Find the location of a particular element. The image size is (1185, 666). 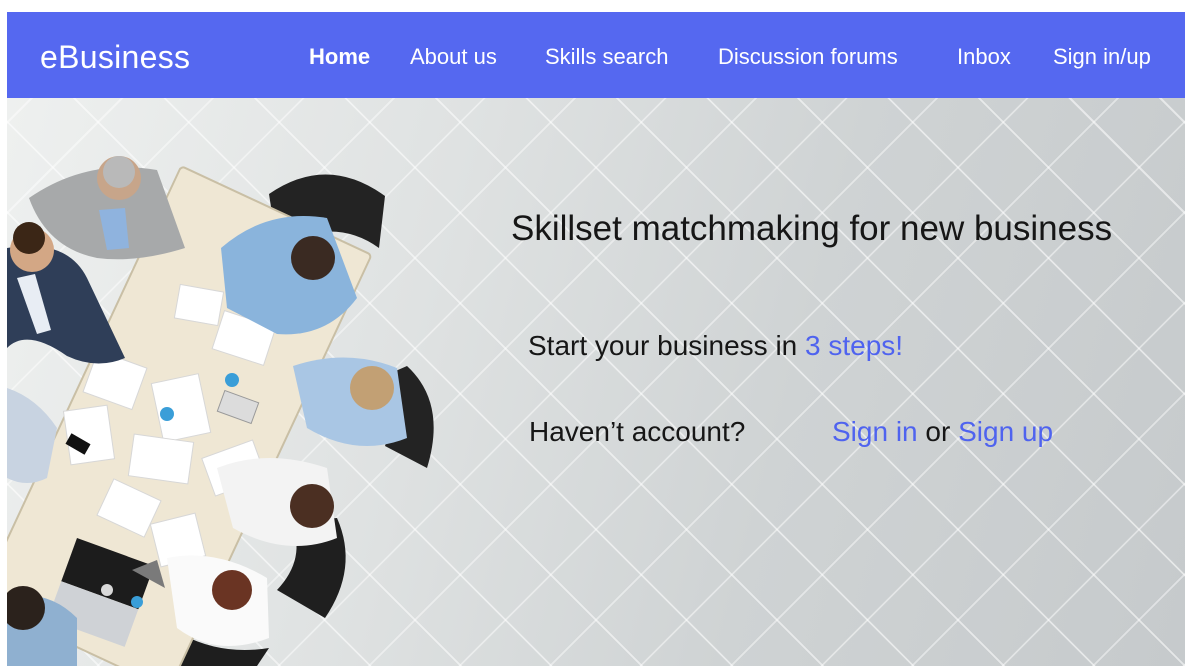

auth-links: Sign in or Sign up is located at coordinates (942, 432).